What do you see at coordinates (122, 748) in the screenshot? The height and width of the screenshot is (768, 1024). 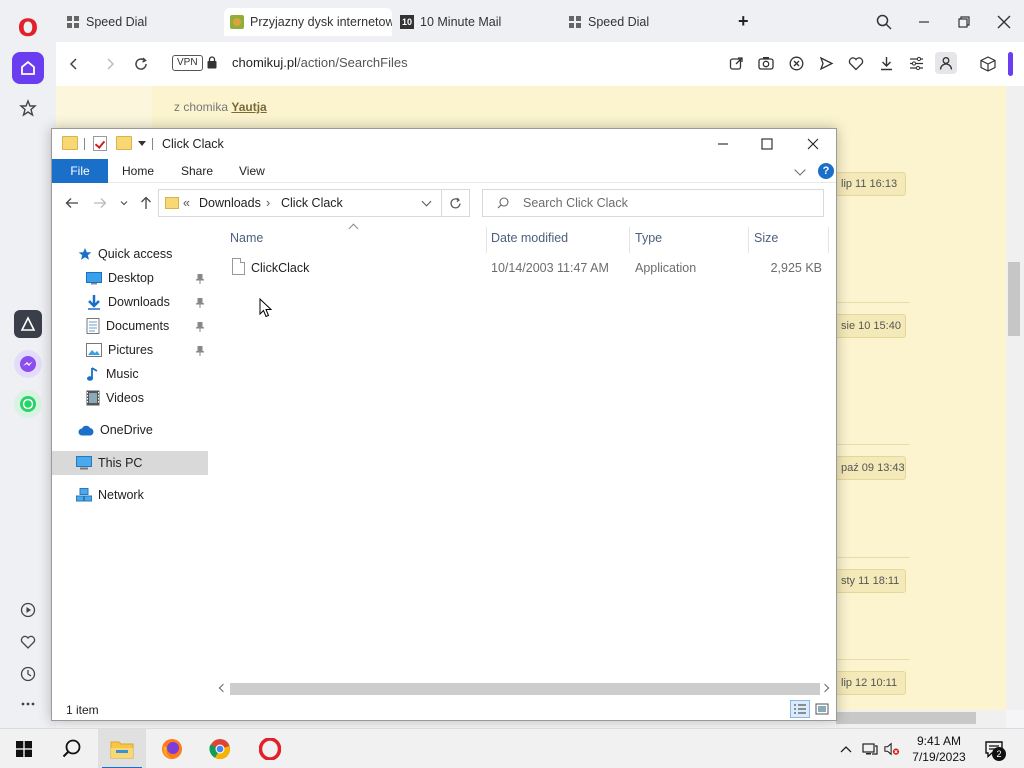 I see `file-explorer-taskbar-icon` at bounding box center [122, 748].